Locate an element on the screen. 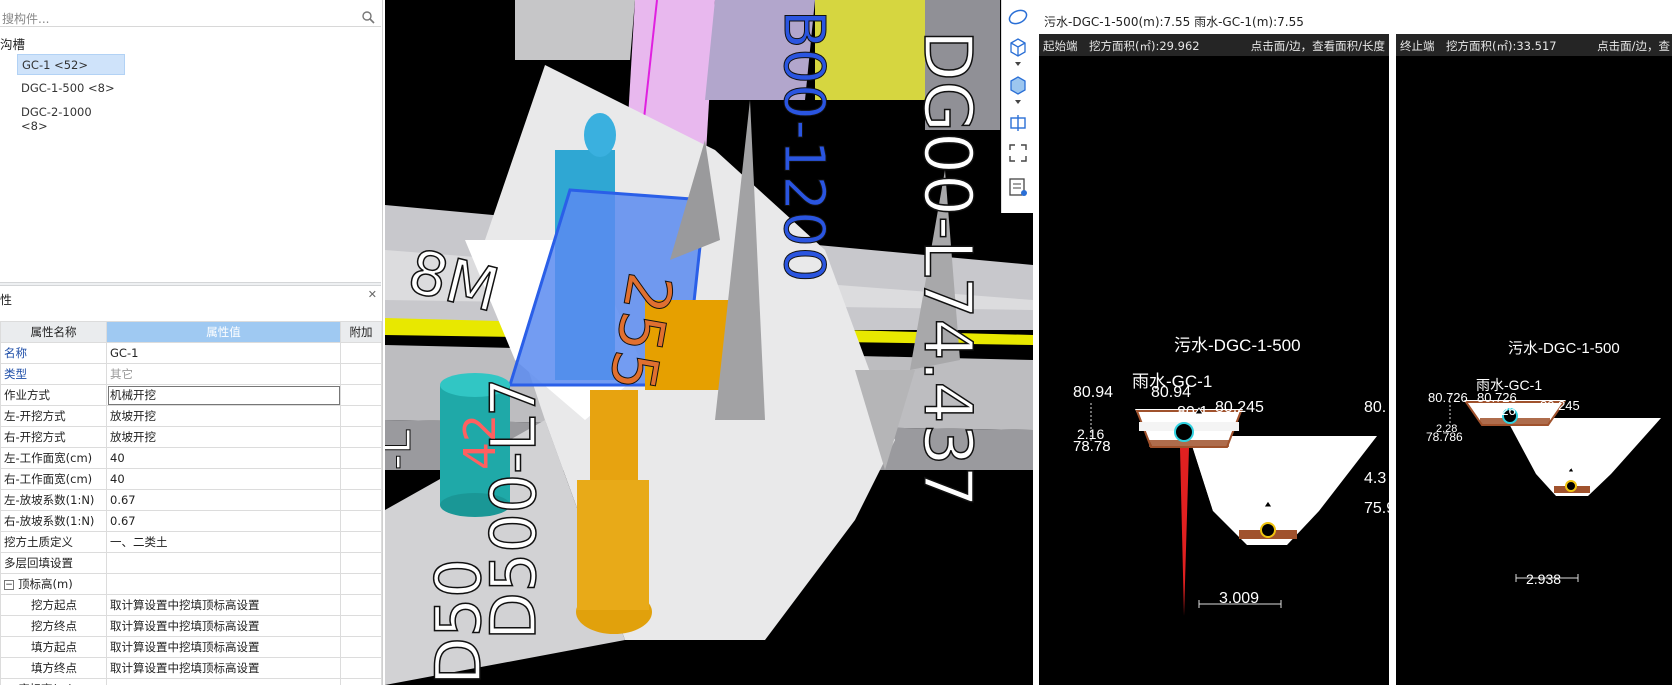  start-label-t2: 80.94 is located at coordinates (1171, 392).